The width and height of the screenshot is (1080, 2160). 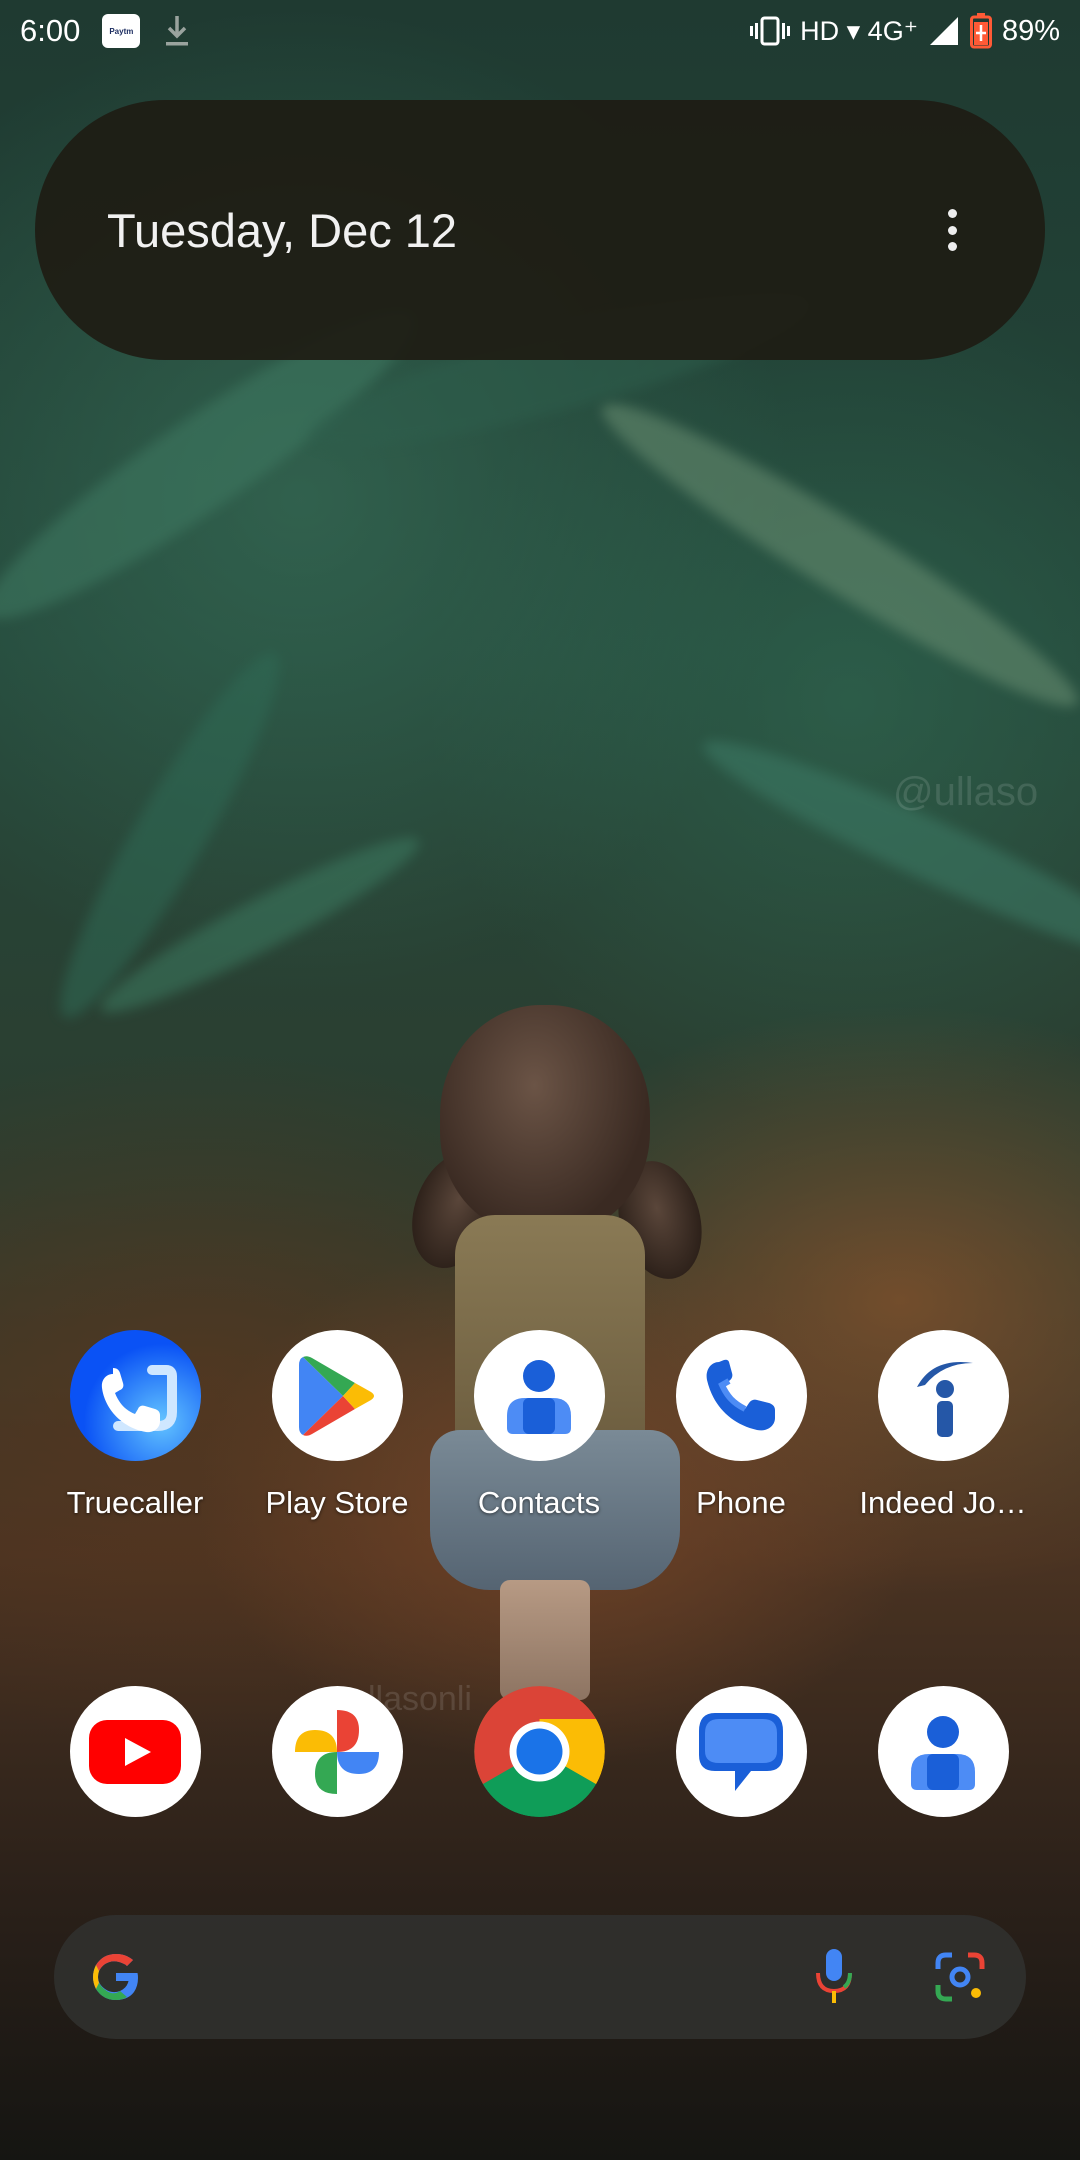 I want to click on mic-icon, so click(x=834, y=1977).